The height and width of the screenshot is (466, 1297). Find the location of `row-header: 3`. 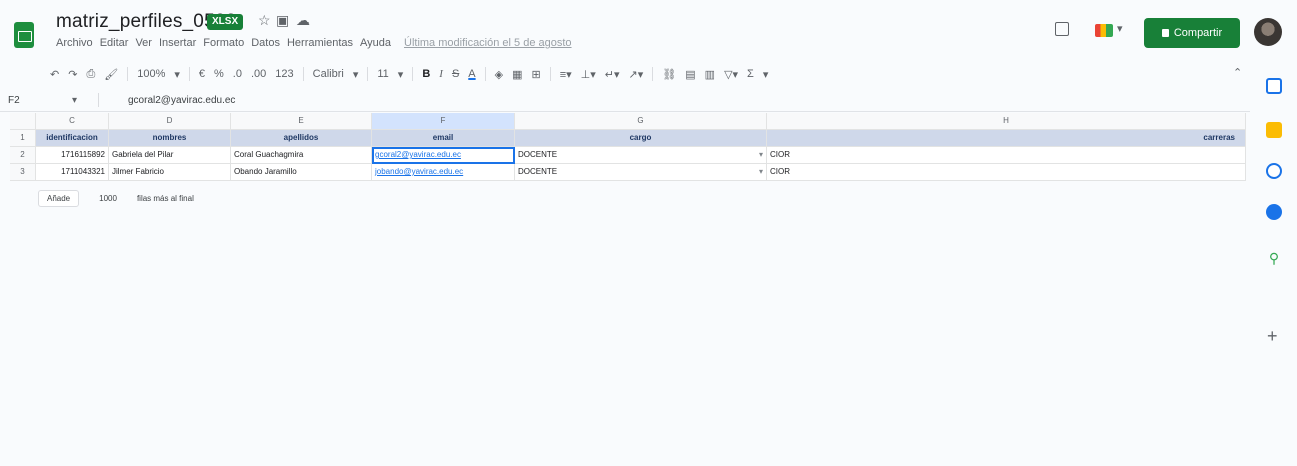

row-header: 3 is located at coordinates (23, 172).